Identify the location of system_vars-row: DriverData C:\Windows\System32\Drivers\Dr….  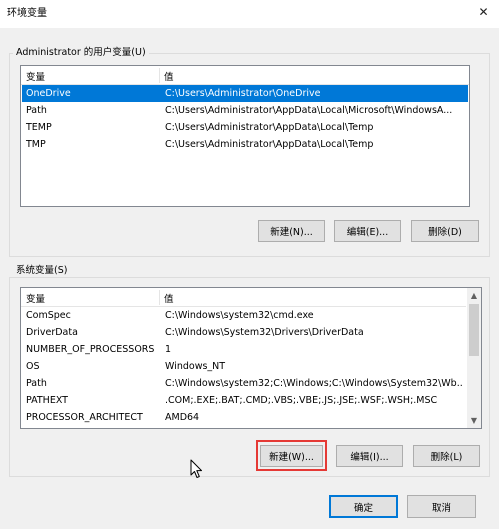
(243, 332).